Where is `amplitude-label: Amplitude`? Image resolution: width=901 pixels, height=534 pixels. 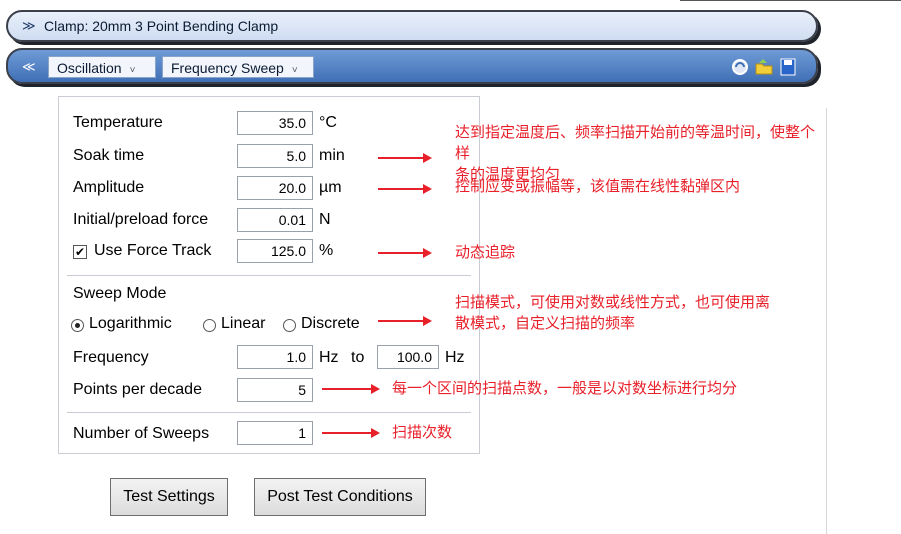 amplitude-label: Amplitude is located at coordinates (109, 187).